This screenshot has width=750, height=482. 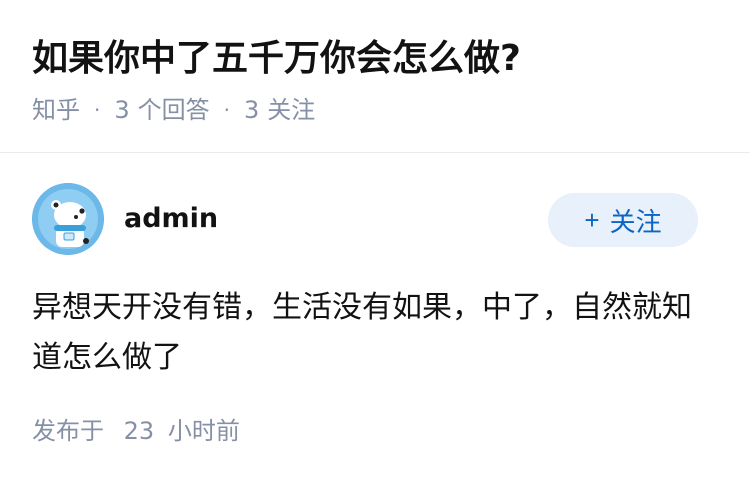 I want to click on question-meta: 知乎 · 3 个回答 · 3 关注, so click(x=173, y=110).